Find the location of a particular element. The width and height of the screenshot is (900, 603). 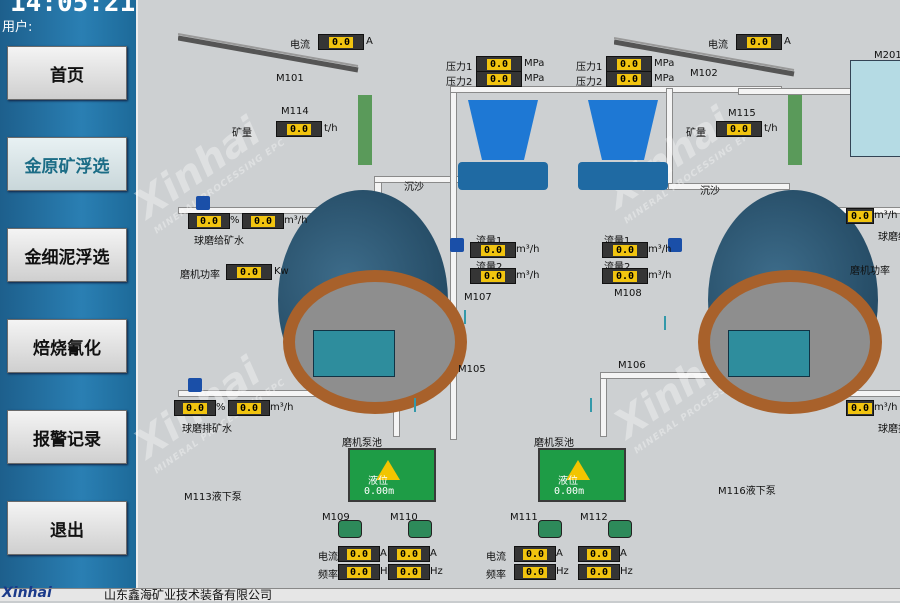

right-feed-water-value: 0.0 is located at coordinates (860, 216).